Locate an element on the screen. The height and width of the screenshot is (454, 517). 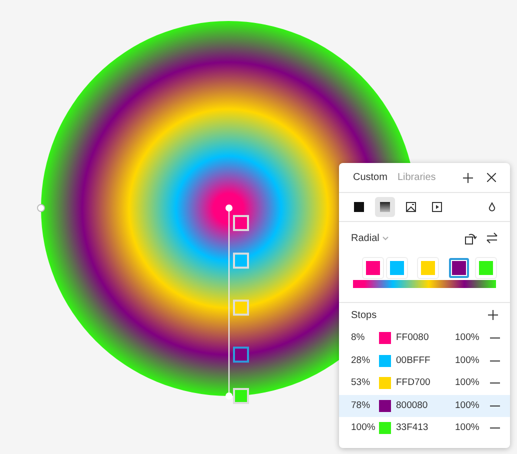
rotate-icon is located at coordinates (470, 238).